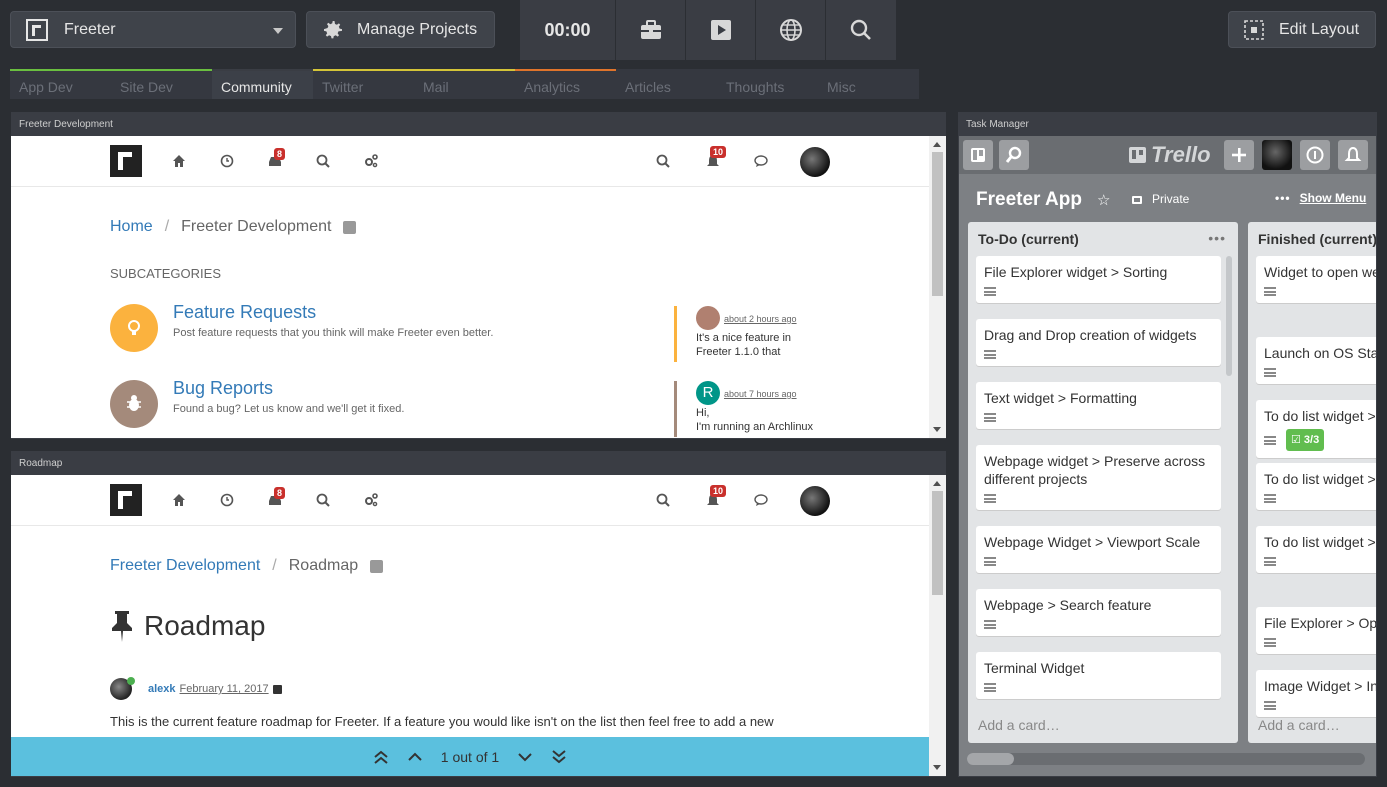 The image size is (1387, 787). What do you see at coordinates (1217, 238) in the screenshot?
I see `list-menu-icon: •••` at bounding box center [1217, 238].